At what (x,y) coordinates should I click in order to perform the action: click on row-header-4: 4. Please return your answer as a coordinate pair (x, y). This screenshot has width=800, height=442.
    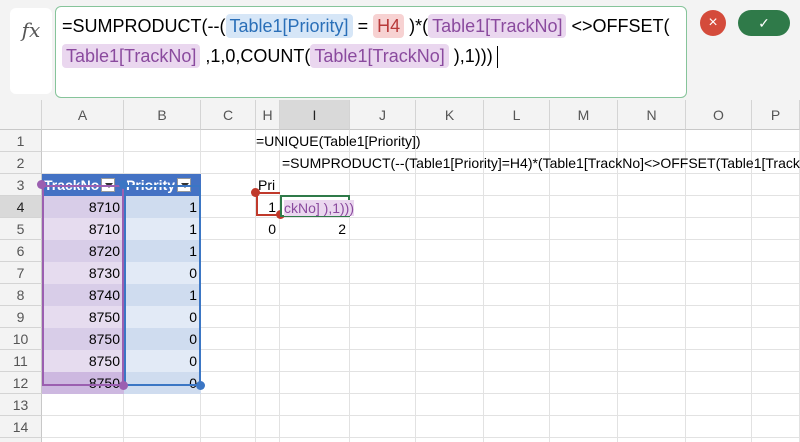
    Looking at the image, I should click on (21, 207).